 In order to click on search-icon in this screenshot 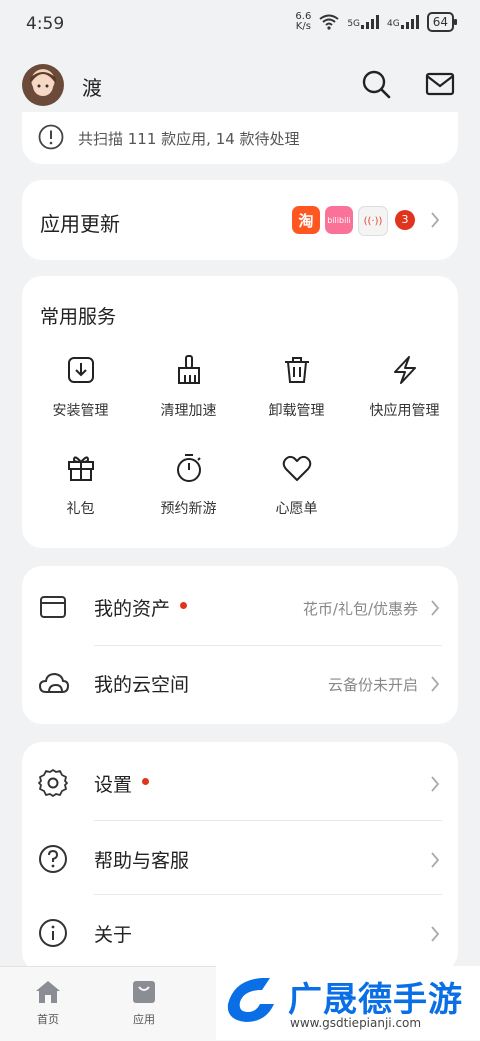, I will do `click(376, 84)`.